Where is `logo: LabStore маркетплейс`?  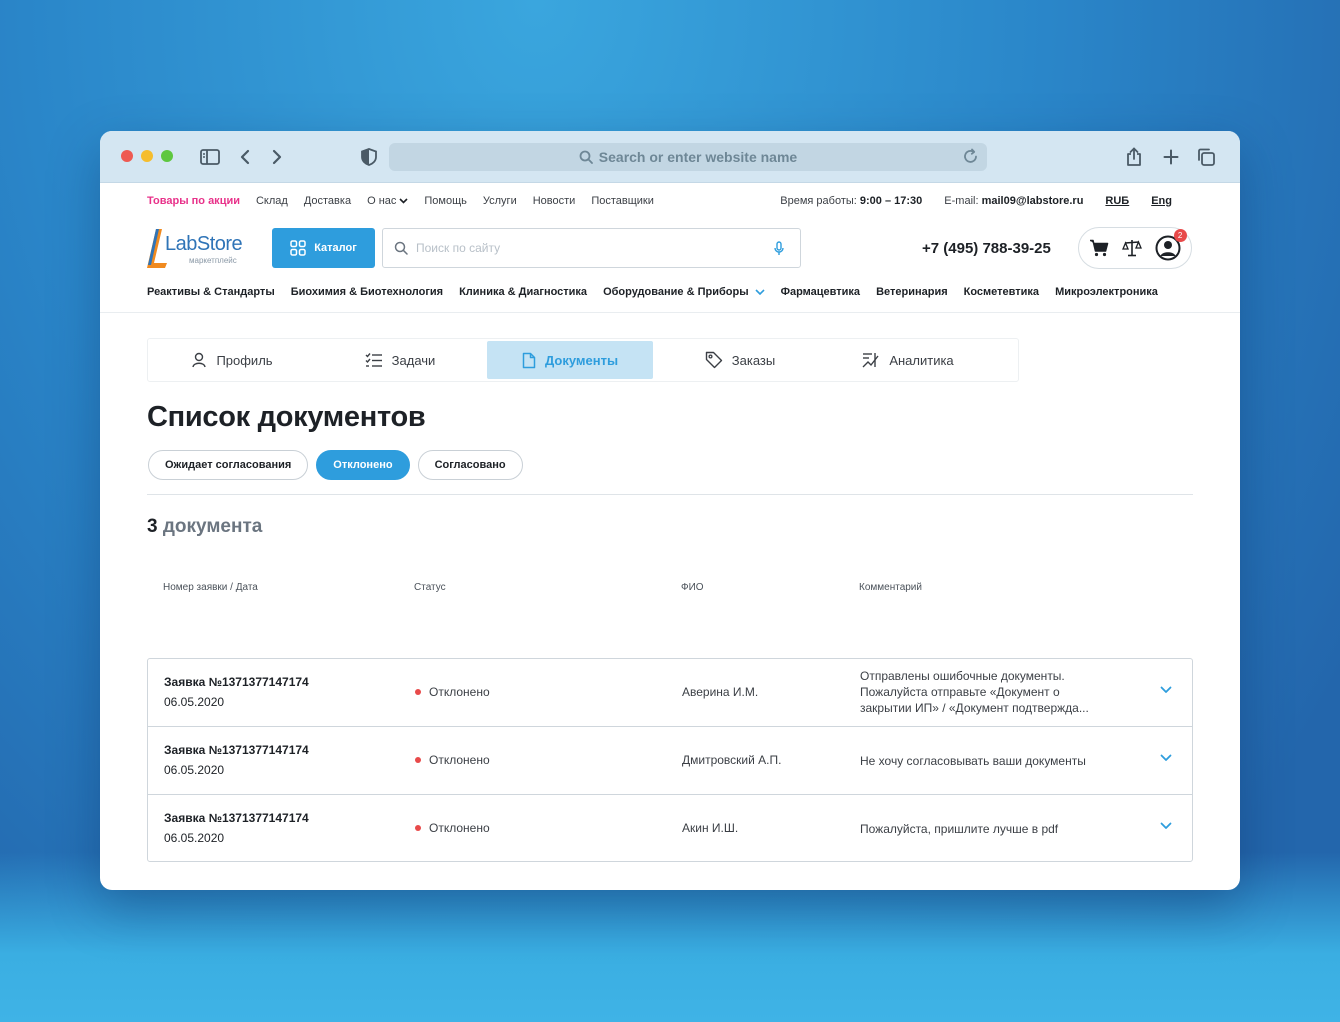
logo: LabStore маркетплейс is located at coordinates (201, 248).